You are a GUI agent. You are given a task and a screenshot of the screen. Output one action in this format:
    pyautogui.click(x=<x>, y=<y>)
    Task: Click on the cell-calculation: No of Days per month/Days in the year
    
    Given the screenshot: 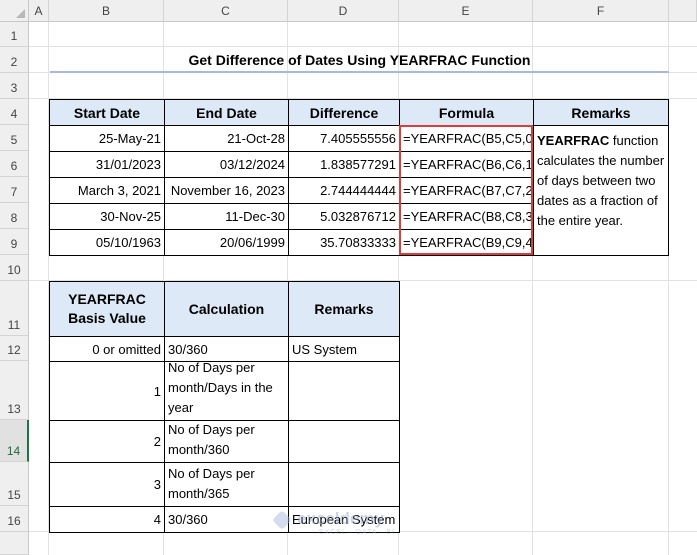 What is the action you would take?
    pyautogui.click(x=226, y=391)
    